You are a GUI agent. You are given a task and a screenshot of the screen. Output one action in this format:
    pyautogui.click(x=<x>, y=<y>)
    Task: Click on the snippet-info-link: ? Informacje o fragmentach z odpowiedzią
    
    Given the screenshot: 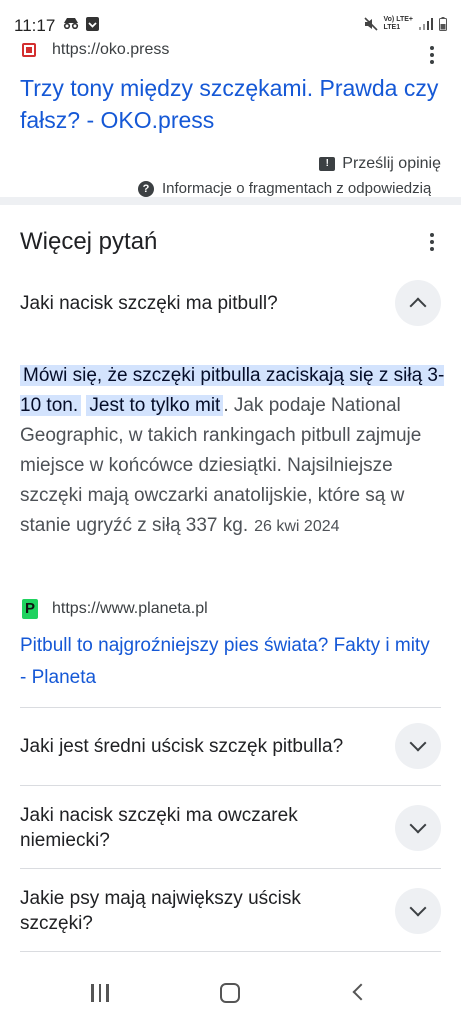 What is the action you would take?
    pyautogui.click(x=284, y=188)
    